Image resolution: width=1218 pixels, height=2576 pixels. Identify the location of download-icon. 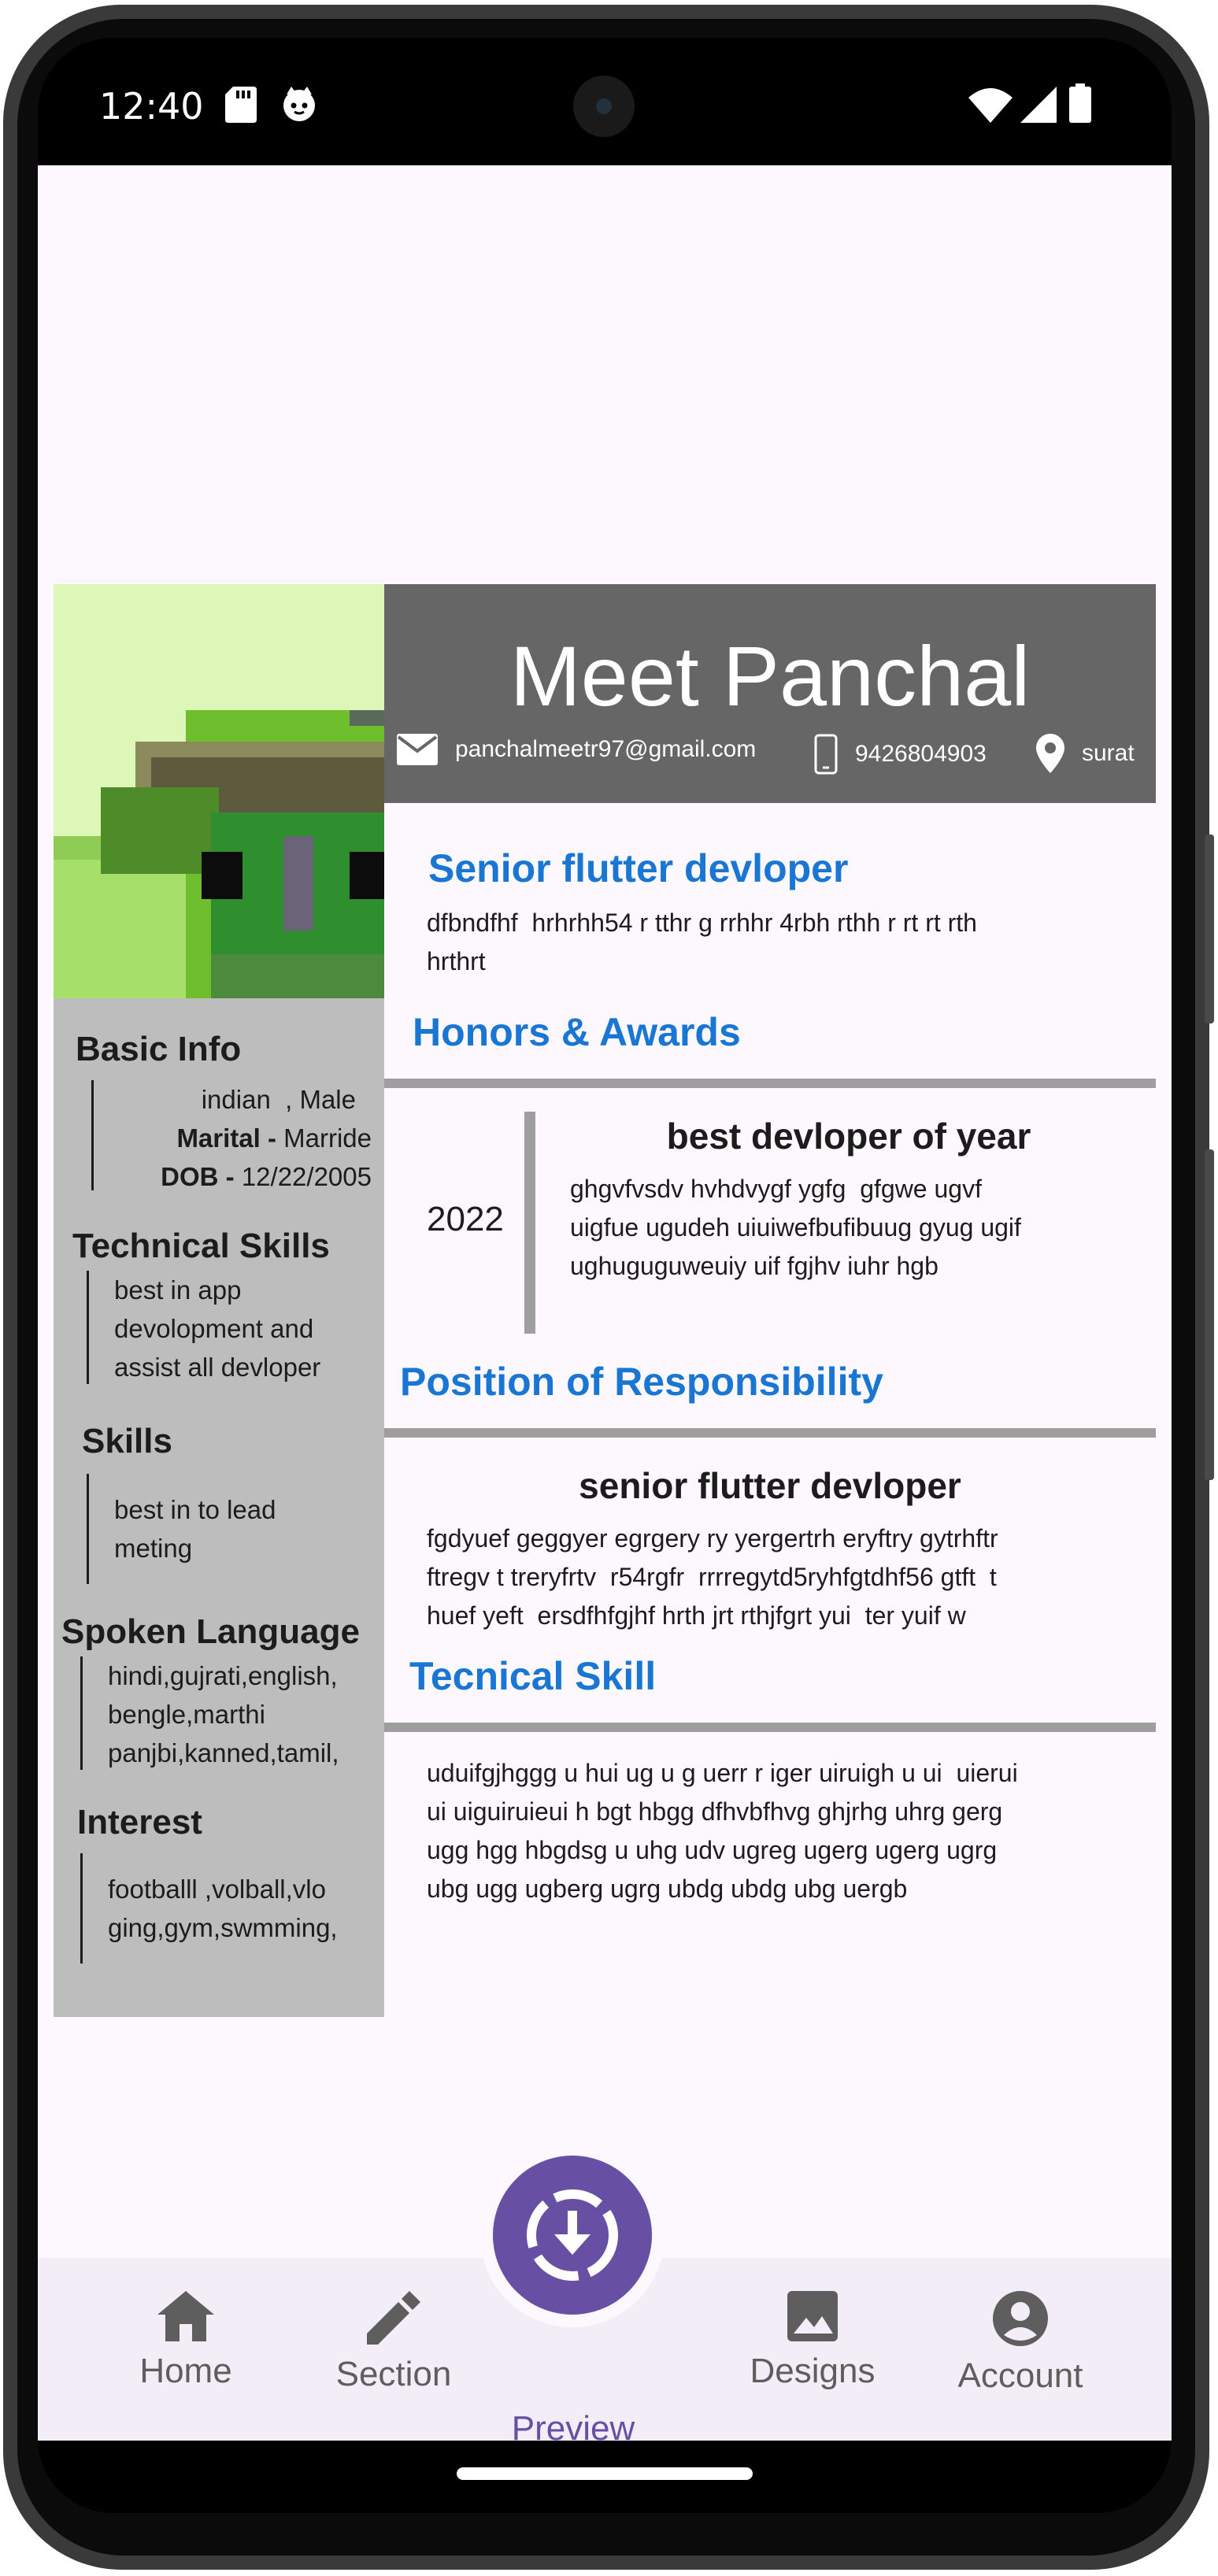
(572, 2235).